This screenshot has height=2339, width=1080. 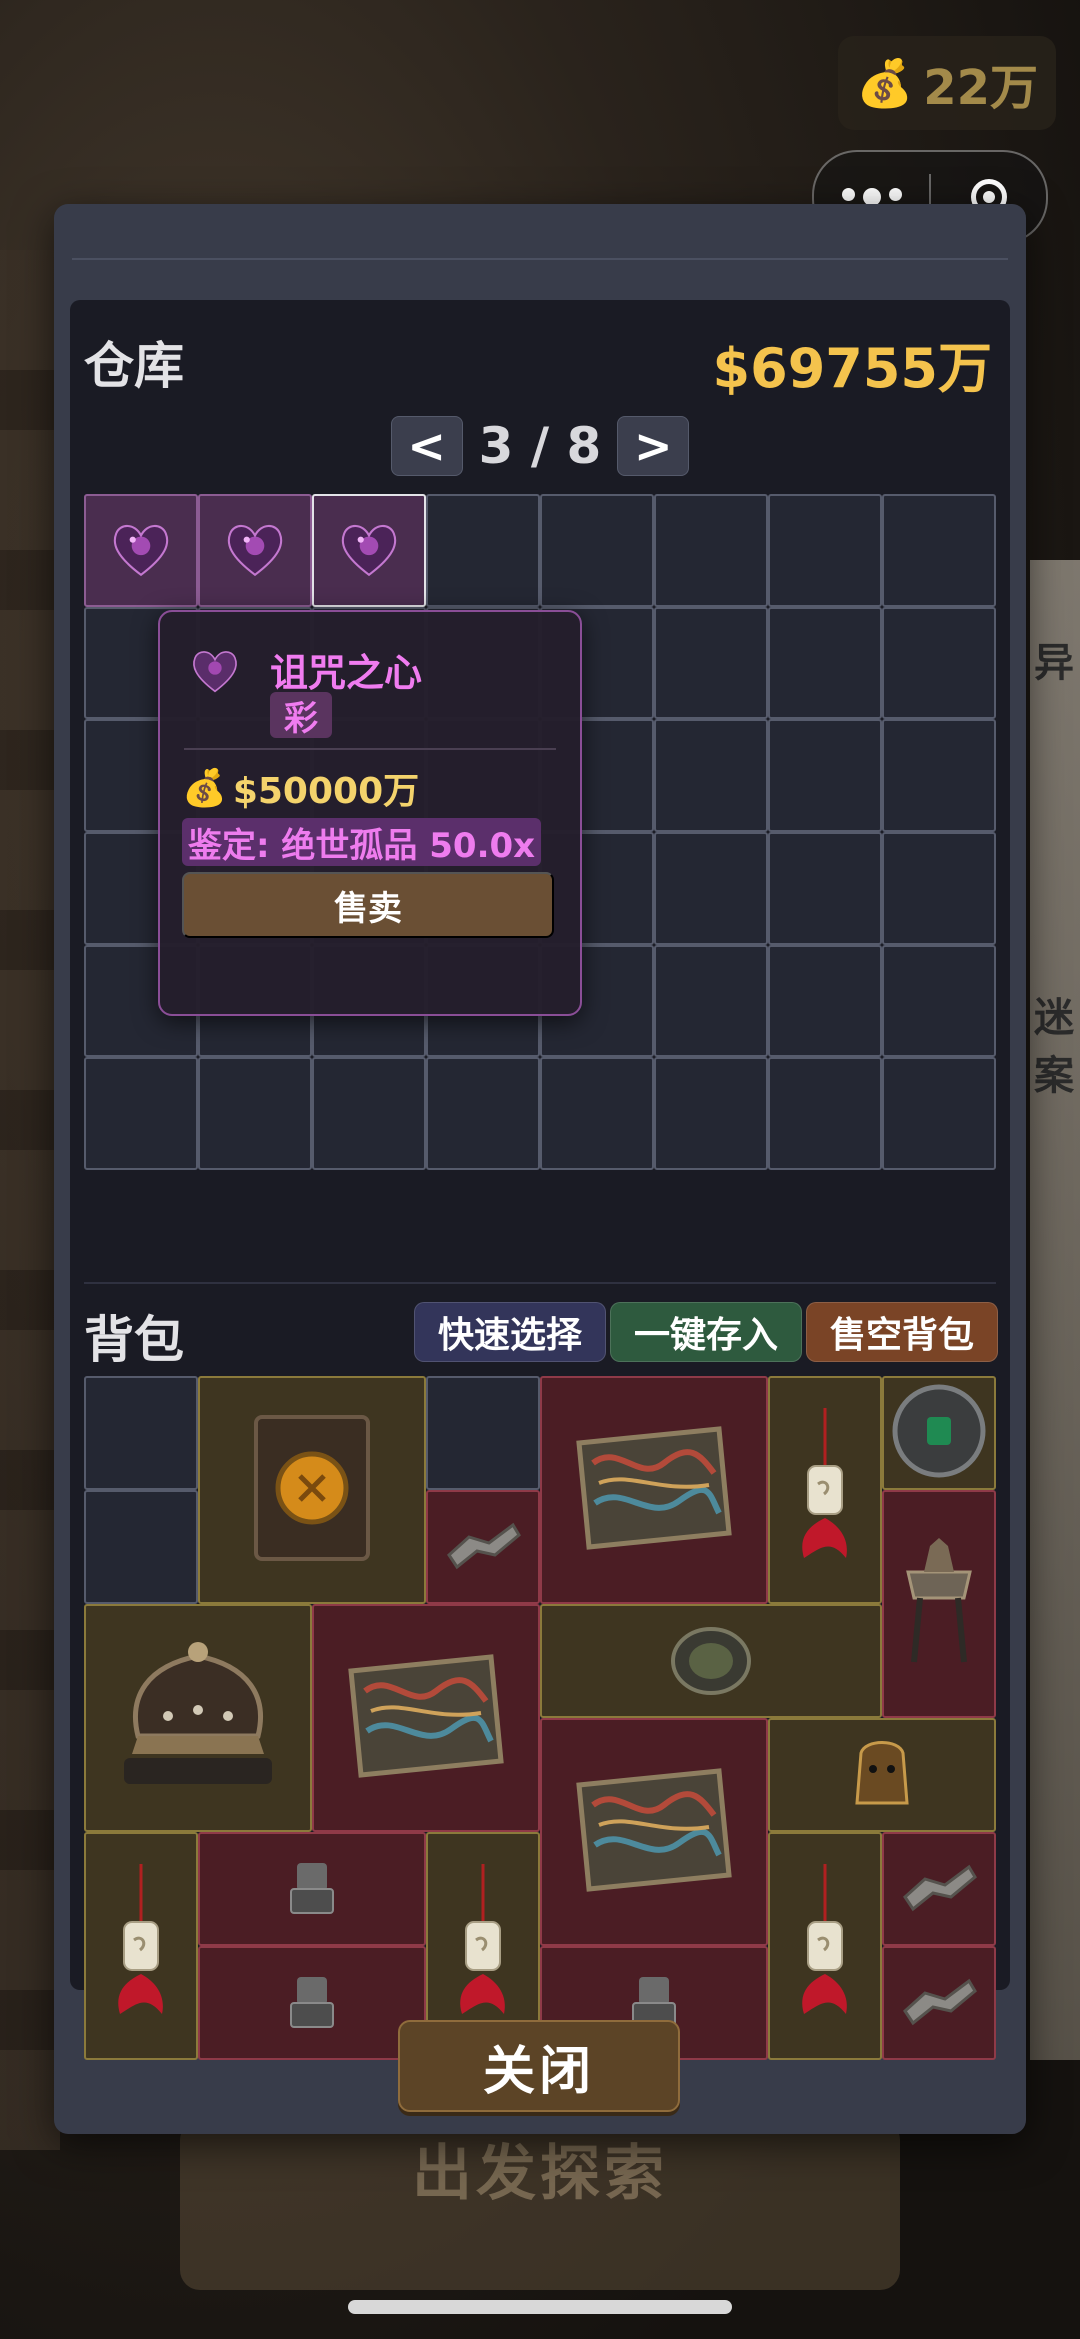 I want to click on bronze-censer-item, so click(x=939, y=1604).